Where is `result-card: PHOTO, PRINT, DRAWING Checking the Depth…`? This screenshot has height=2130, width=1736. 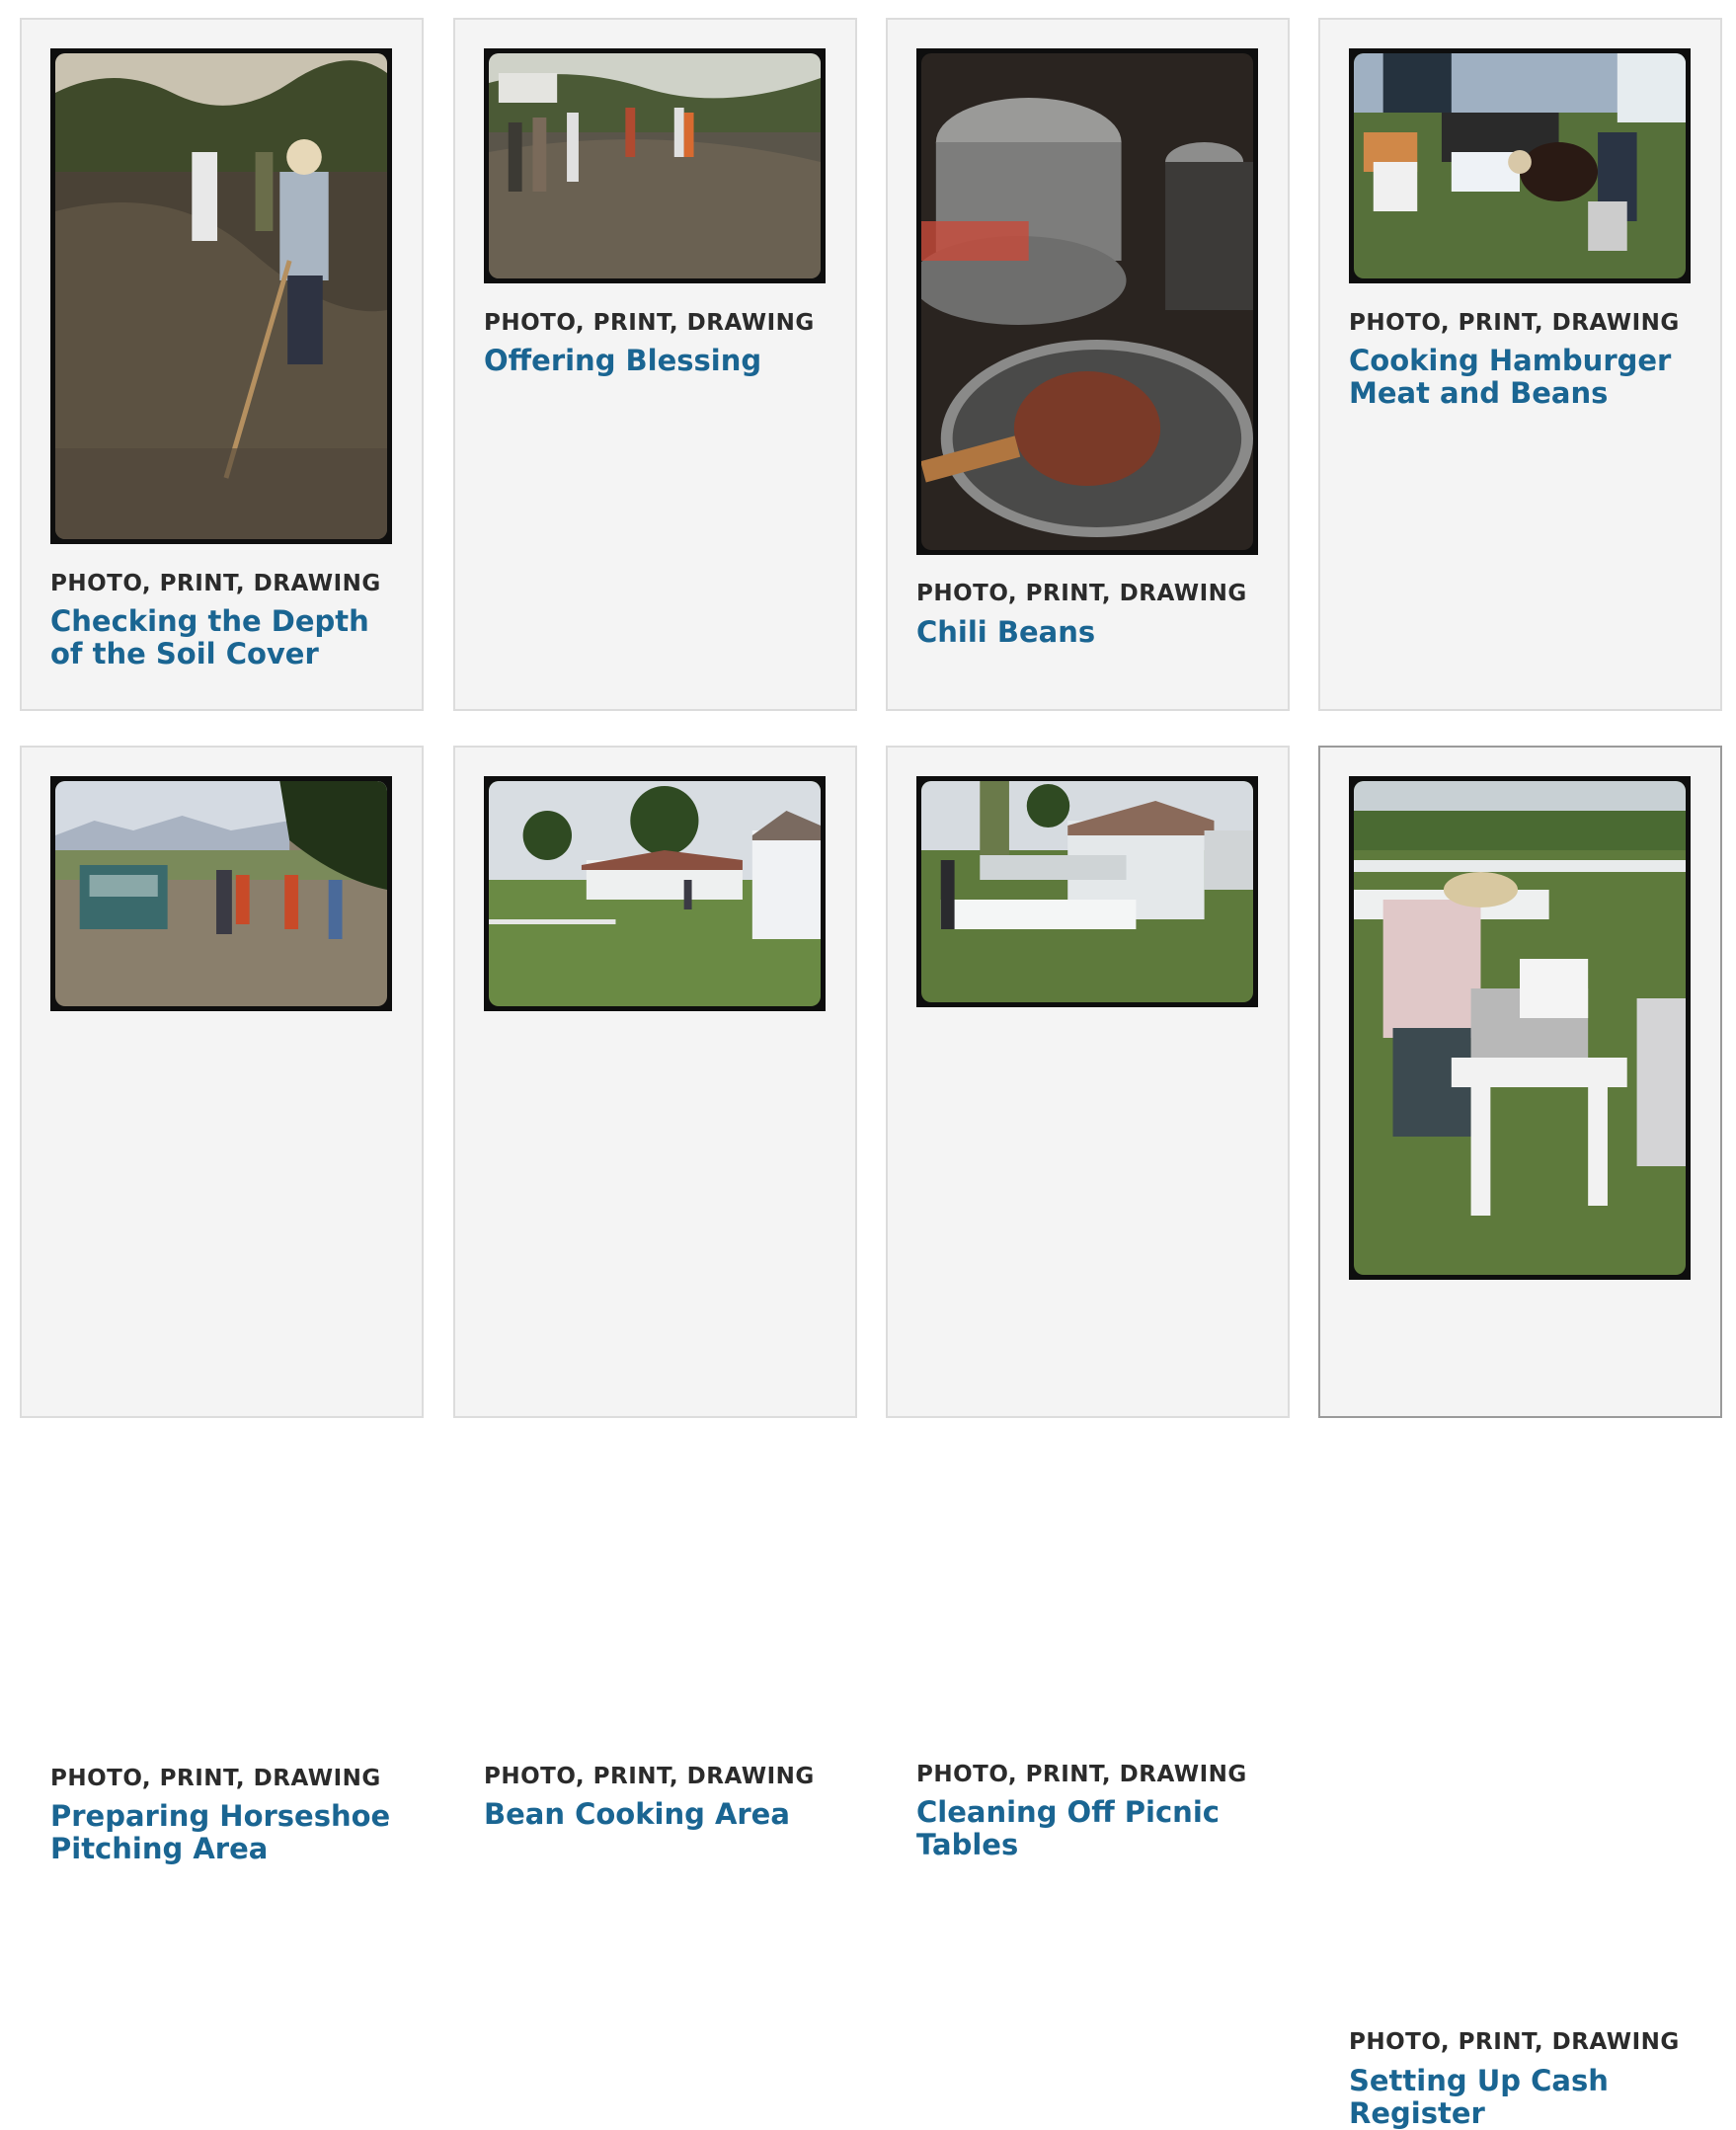 result-card: PHOTO, PRINT, DRAWING Checking the Depth… is located at coordinates (222, 364).